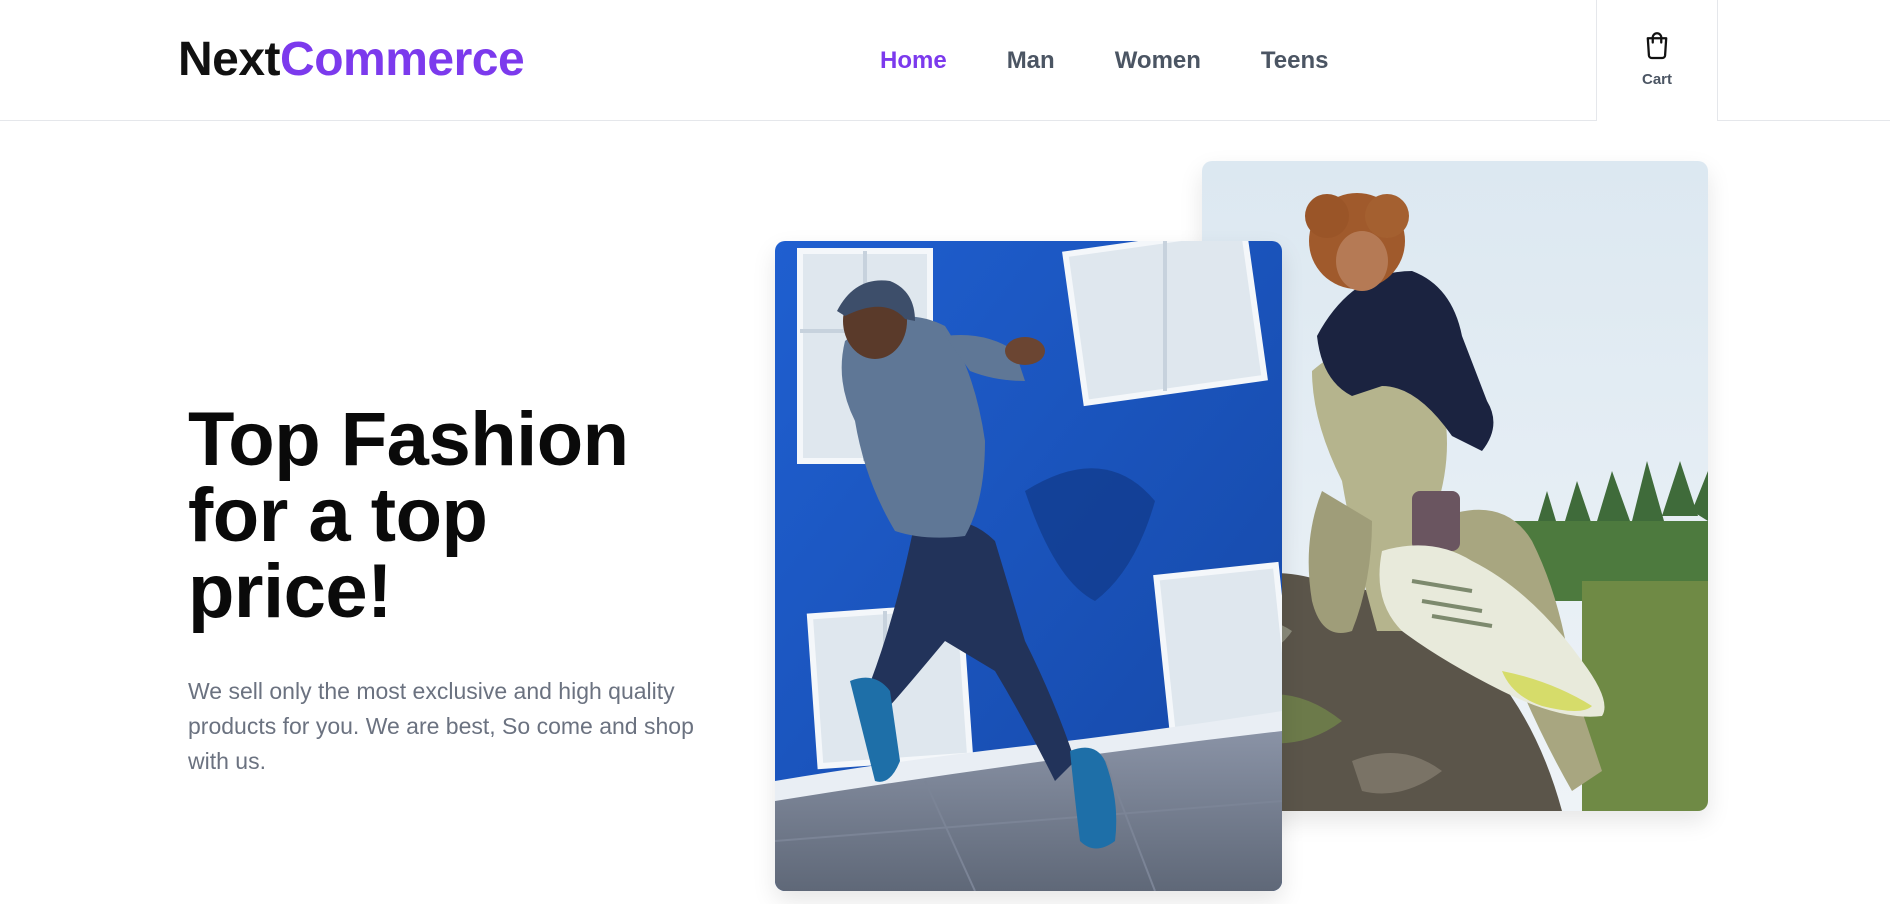  I want to click on shopping-bag-icon, so click(1657, 46).